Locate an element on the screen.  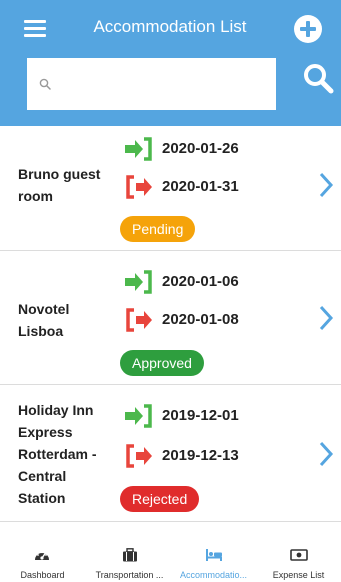
checkout-date: 2020-01-08 is located at coordinates (200, 319).